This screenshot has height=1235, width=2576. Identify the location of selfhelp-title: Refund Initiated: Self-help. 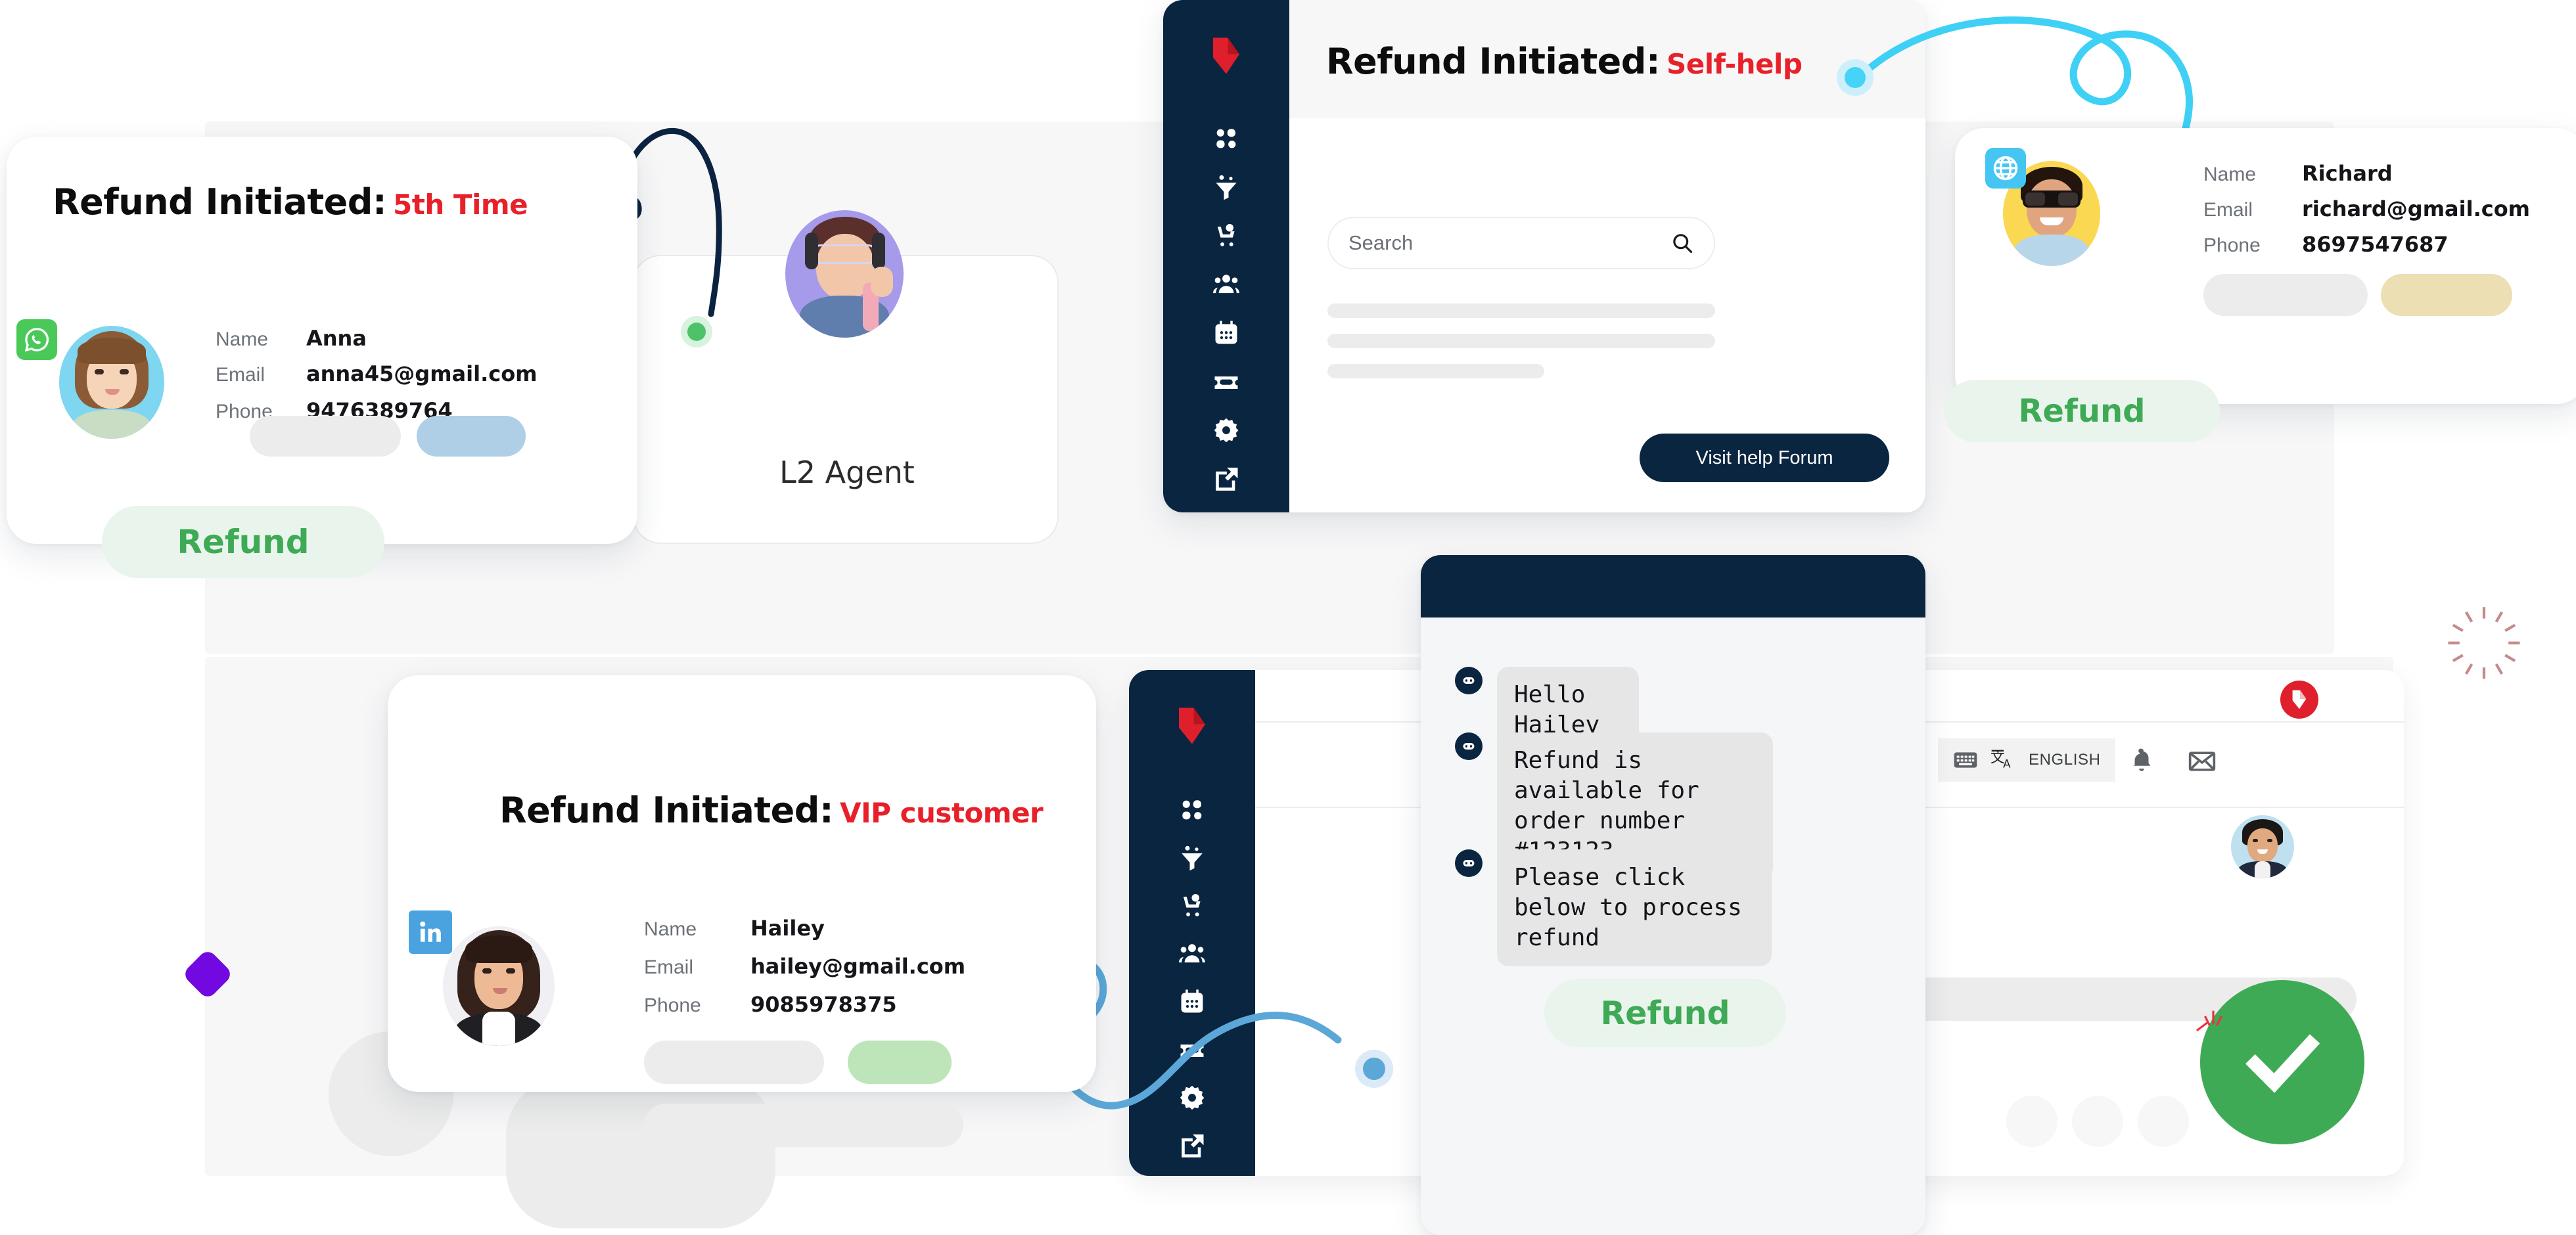
(1564, 61).